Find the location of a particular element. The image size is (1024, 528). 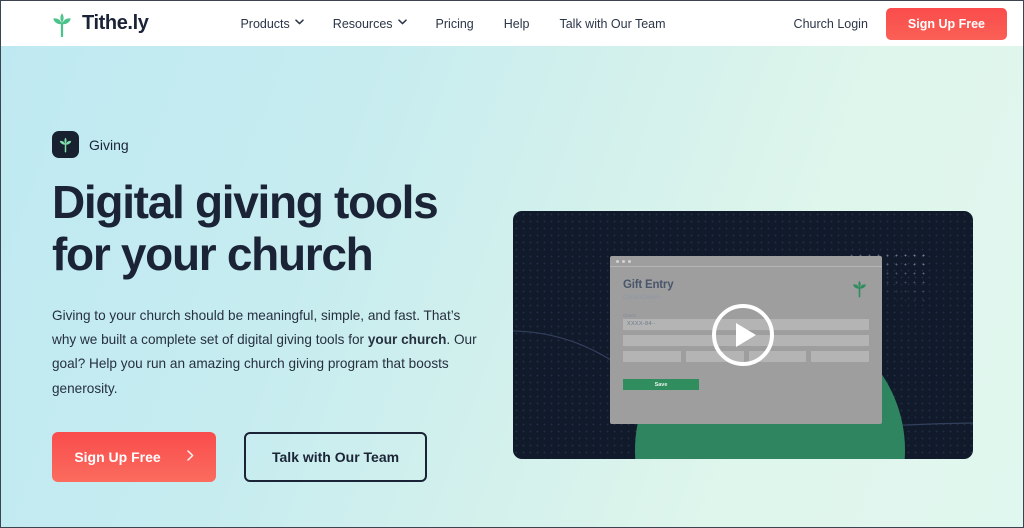

signup-free-hero-button: Sign Up Free is located at coordinates (134, 456).